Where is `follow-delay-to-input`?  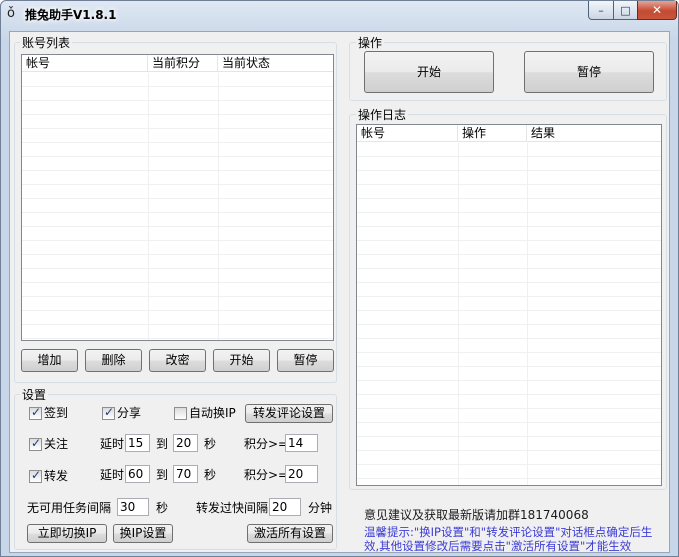 follow-delay-to-input is located at coordinates (185, 443).